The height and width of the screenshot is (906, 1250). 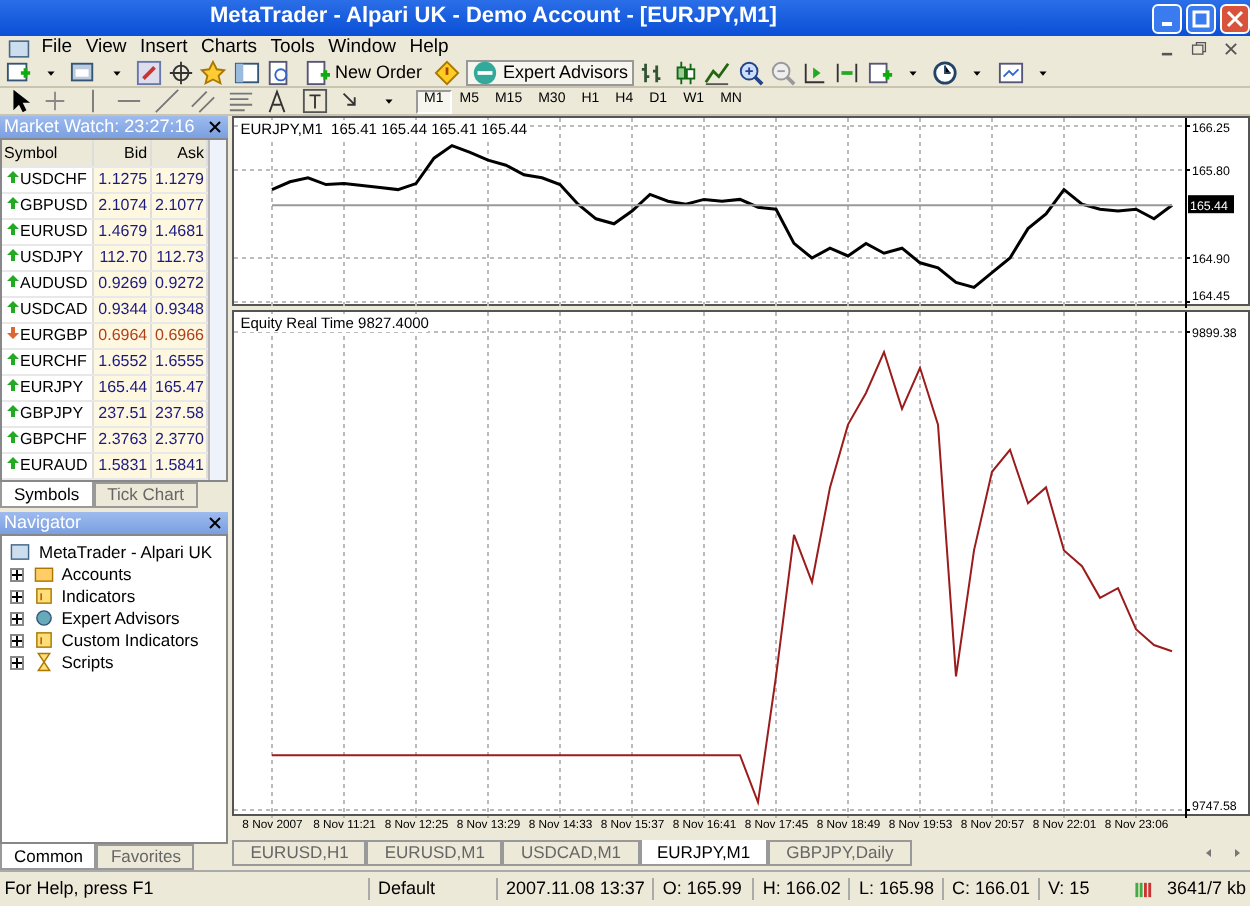 I want to click on channel-icon, so click(x=203, y=101).